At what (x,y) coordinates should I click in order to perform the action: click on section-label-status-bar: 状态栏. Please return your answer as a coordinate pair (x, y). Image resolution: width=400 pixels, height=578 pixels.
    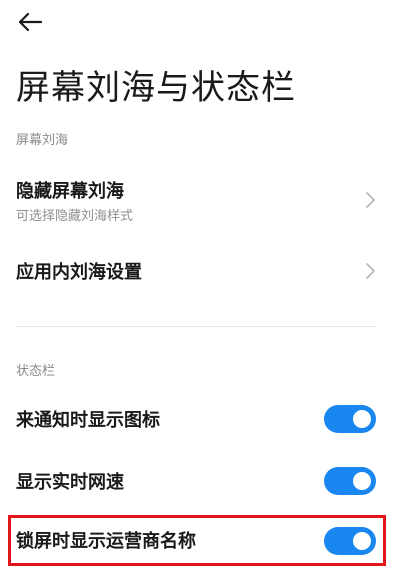
    Looking at the image, I should click on (36, 371).